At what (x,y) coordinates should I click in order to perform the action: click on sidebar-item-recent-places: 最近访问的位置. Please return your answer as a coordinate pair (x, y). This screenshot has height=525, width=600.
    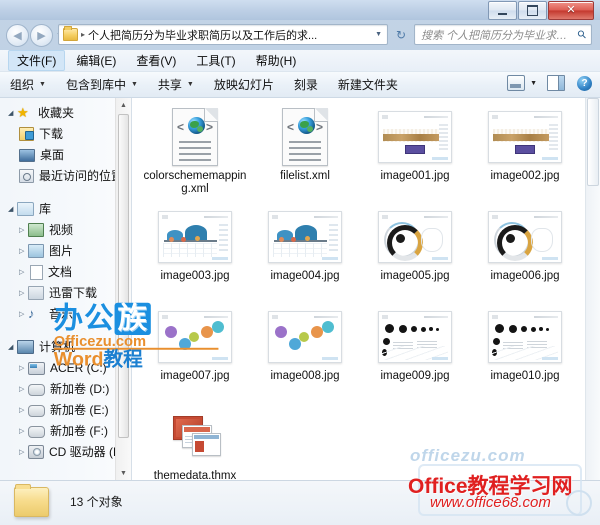
    Looking at the image, I should click on (61, 175).